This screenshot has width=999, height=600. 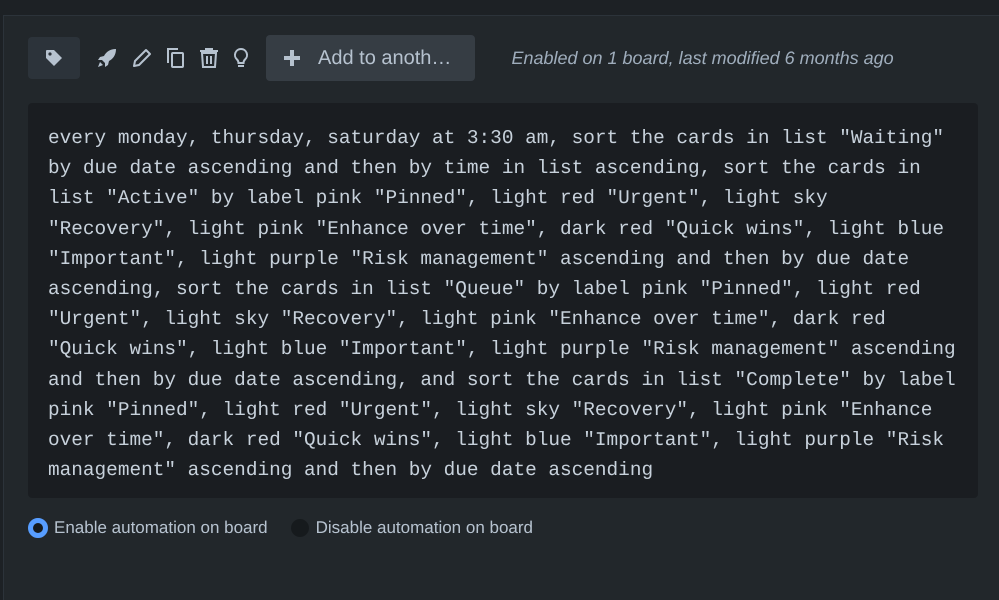 I want to click on pencil-icon, so click(x=142, y=58).